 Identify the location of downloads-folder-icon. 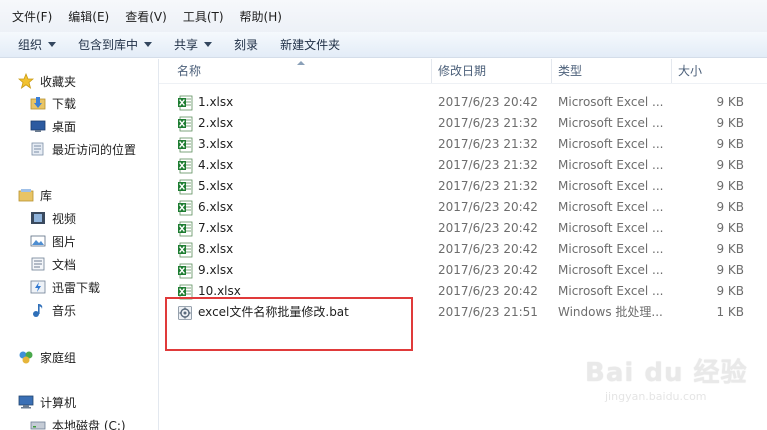
(38, 103).